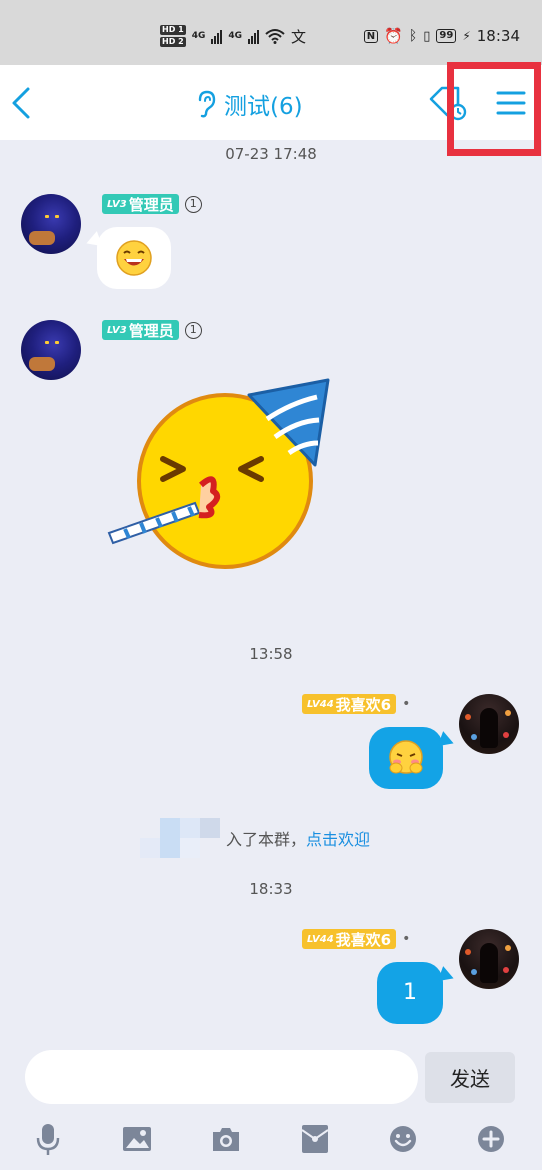 Image resolution: width=542 pixels, height=1170 pixels. What do you see at coordinates (22, 103) in the screenshot?
I see `back-icon` at bounding box center [22, 103].